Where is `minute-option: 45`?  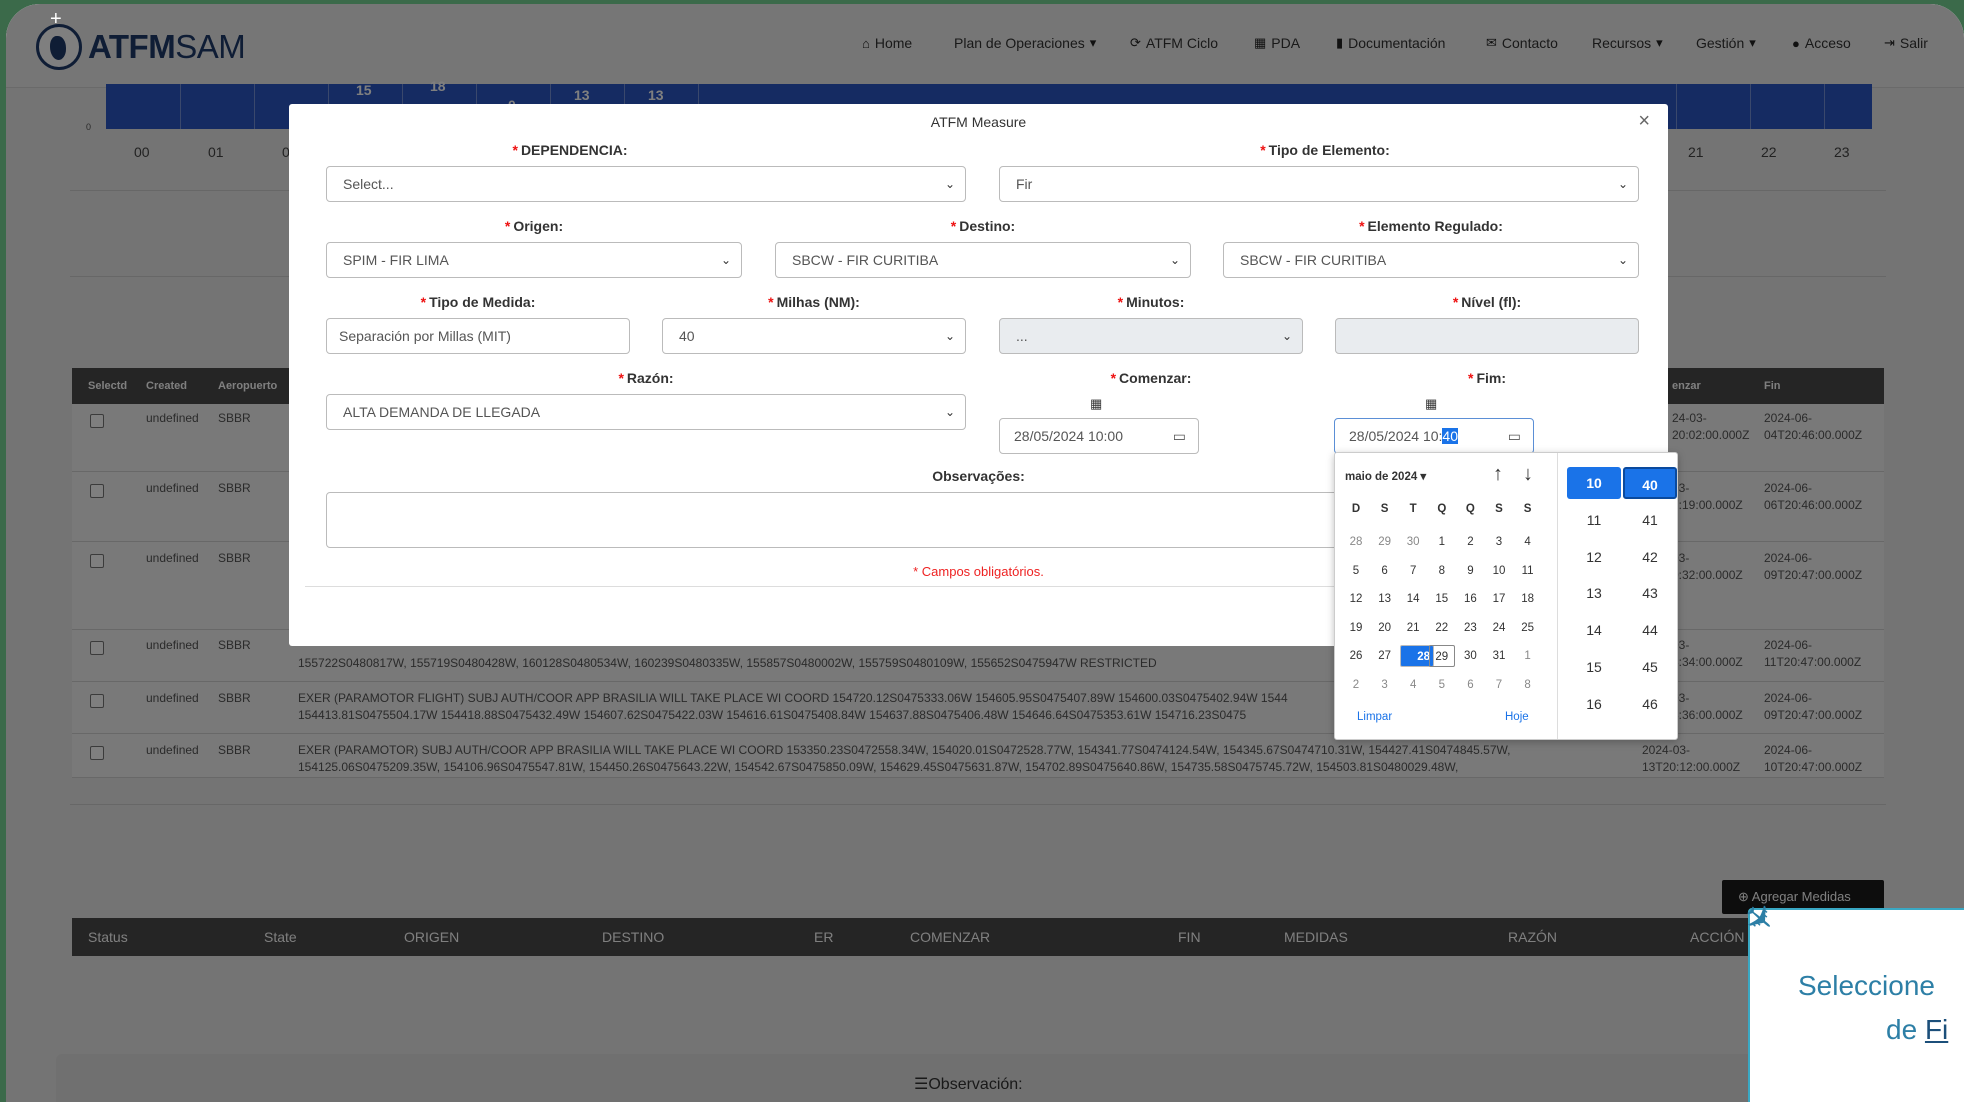
minute-option: 45 is located at coordinates (1650, 667).